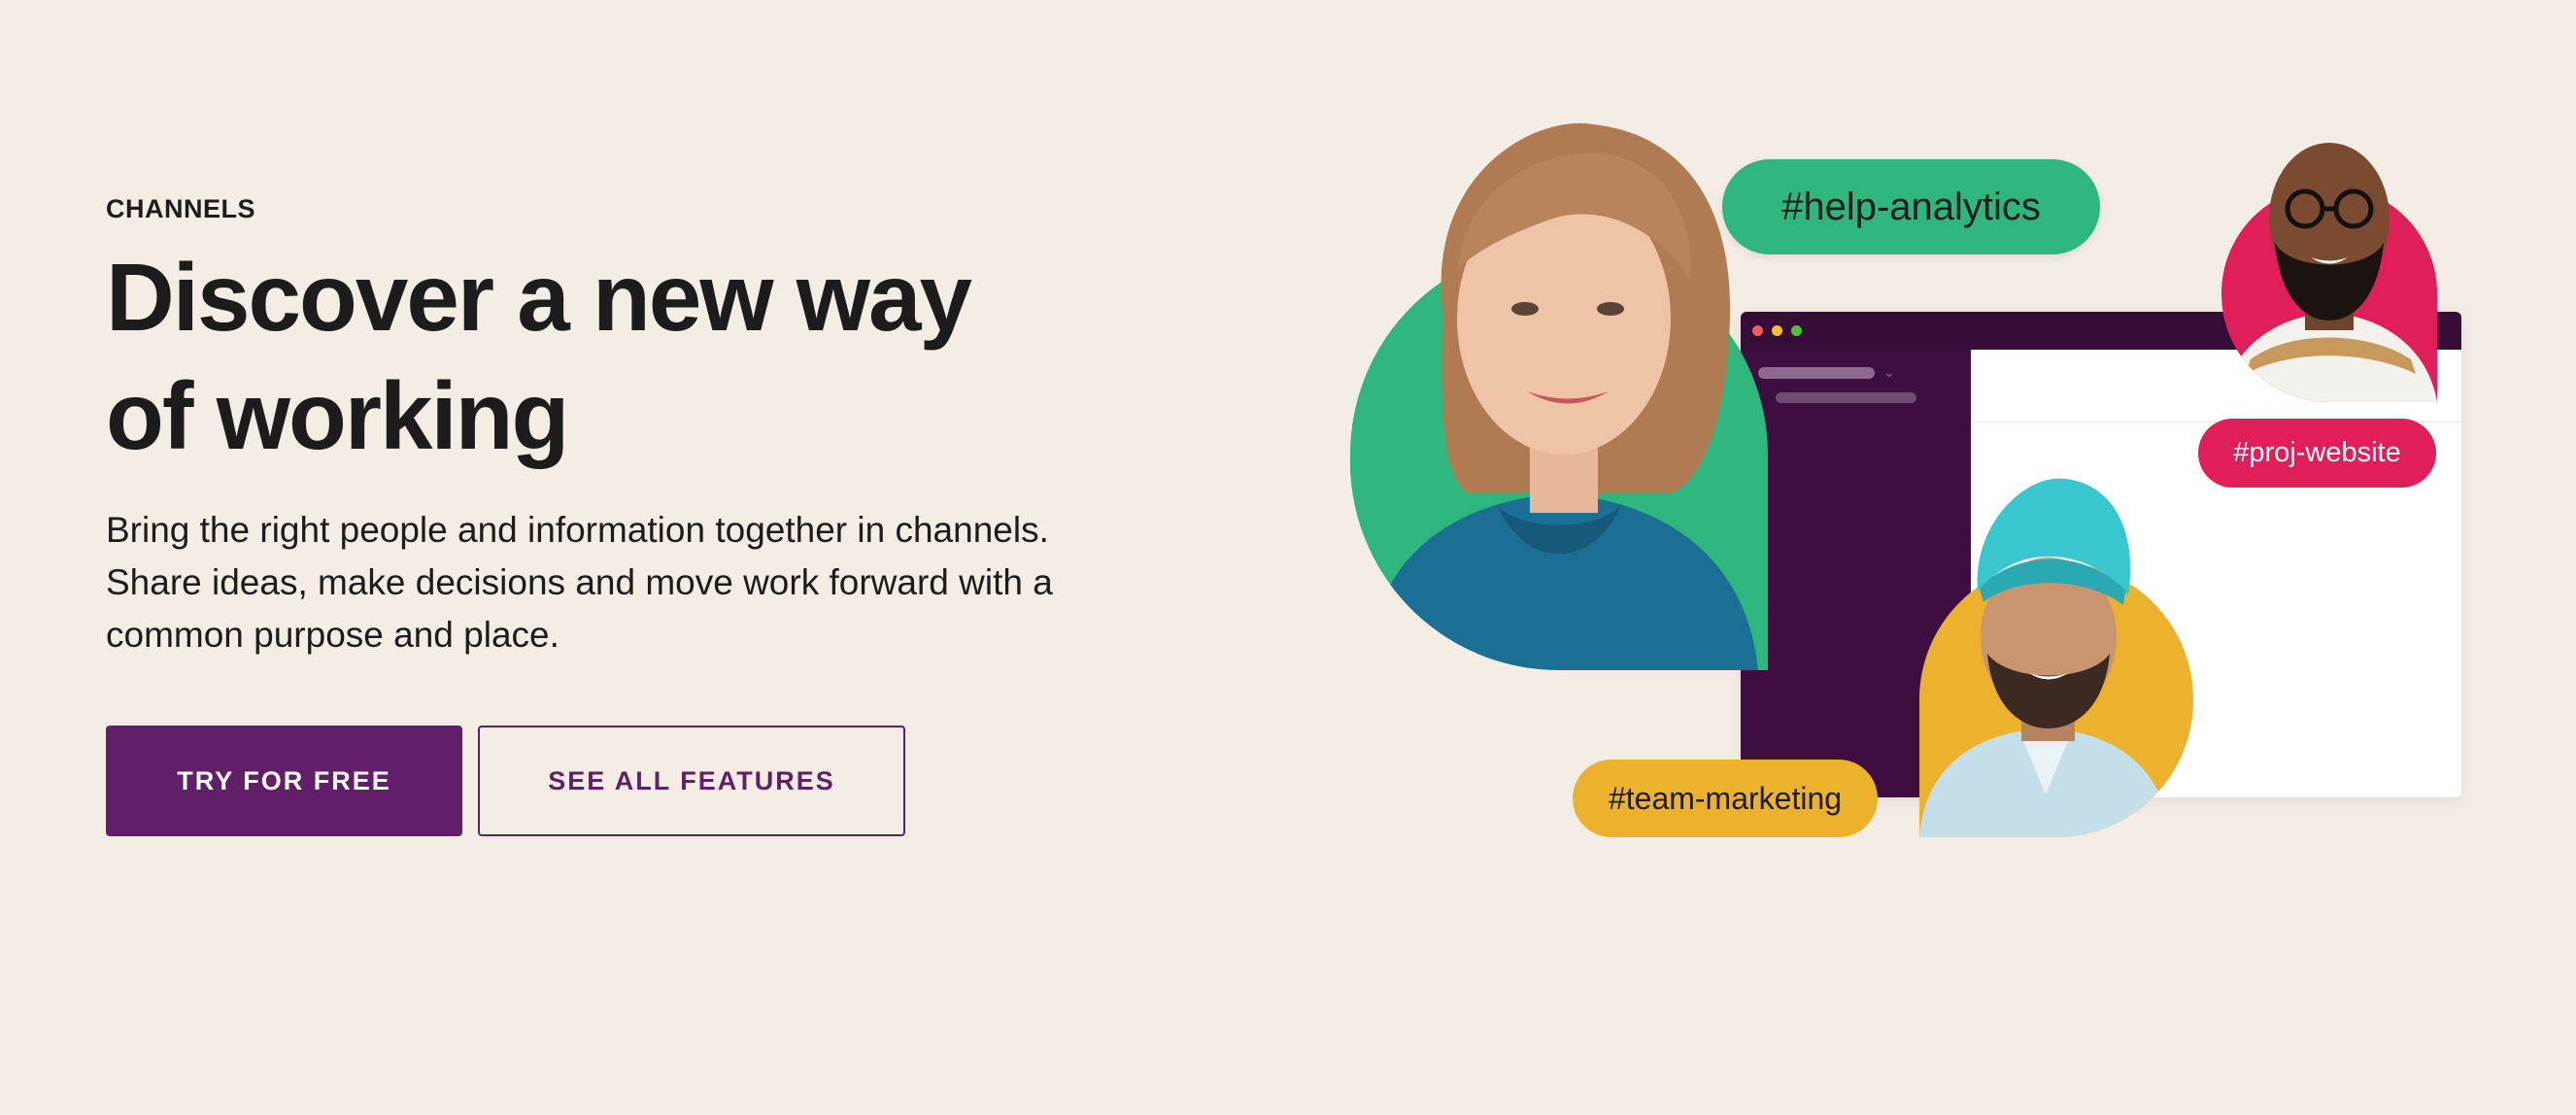  What do you see at coordinates (2317, 453) in the screenshot?
I see `channel-tag-proj-website: #proj-website` at bounding box center [2317, 453].